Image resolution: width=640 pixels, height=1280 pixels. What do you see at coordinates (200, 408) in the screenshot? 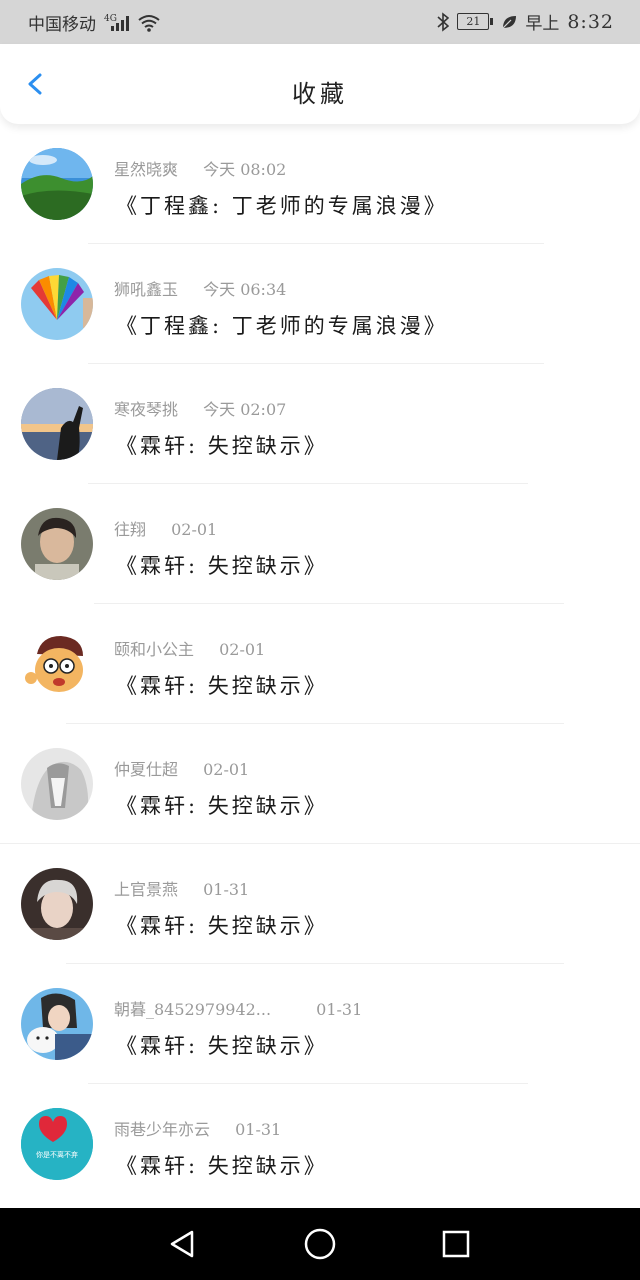
I see `item-meta: 寒夜琴挑 今天 02:07` at bounding box center [200, 408].